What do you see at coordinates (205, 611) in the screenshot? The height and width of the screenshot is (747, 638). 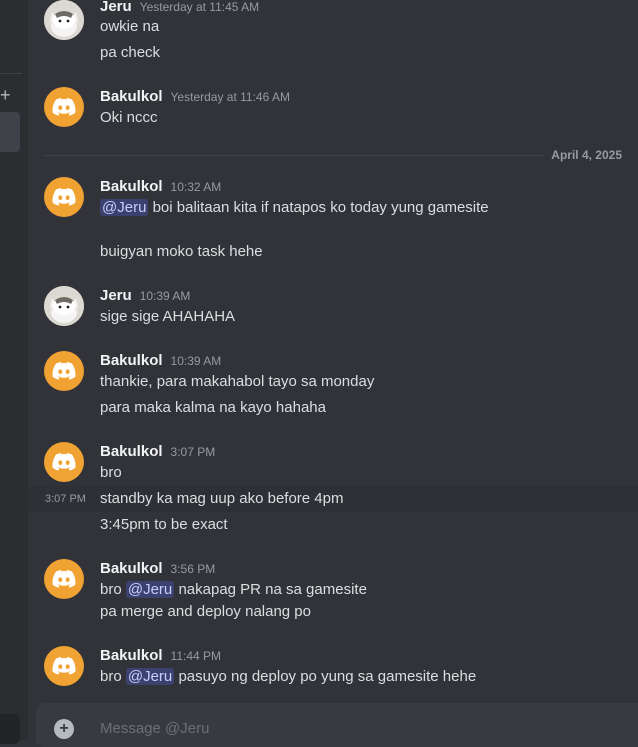 I see `message-text: pa merge and deploy nalang po` at bounding box center [205, 611].